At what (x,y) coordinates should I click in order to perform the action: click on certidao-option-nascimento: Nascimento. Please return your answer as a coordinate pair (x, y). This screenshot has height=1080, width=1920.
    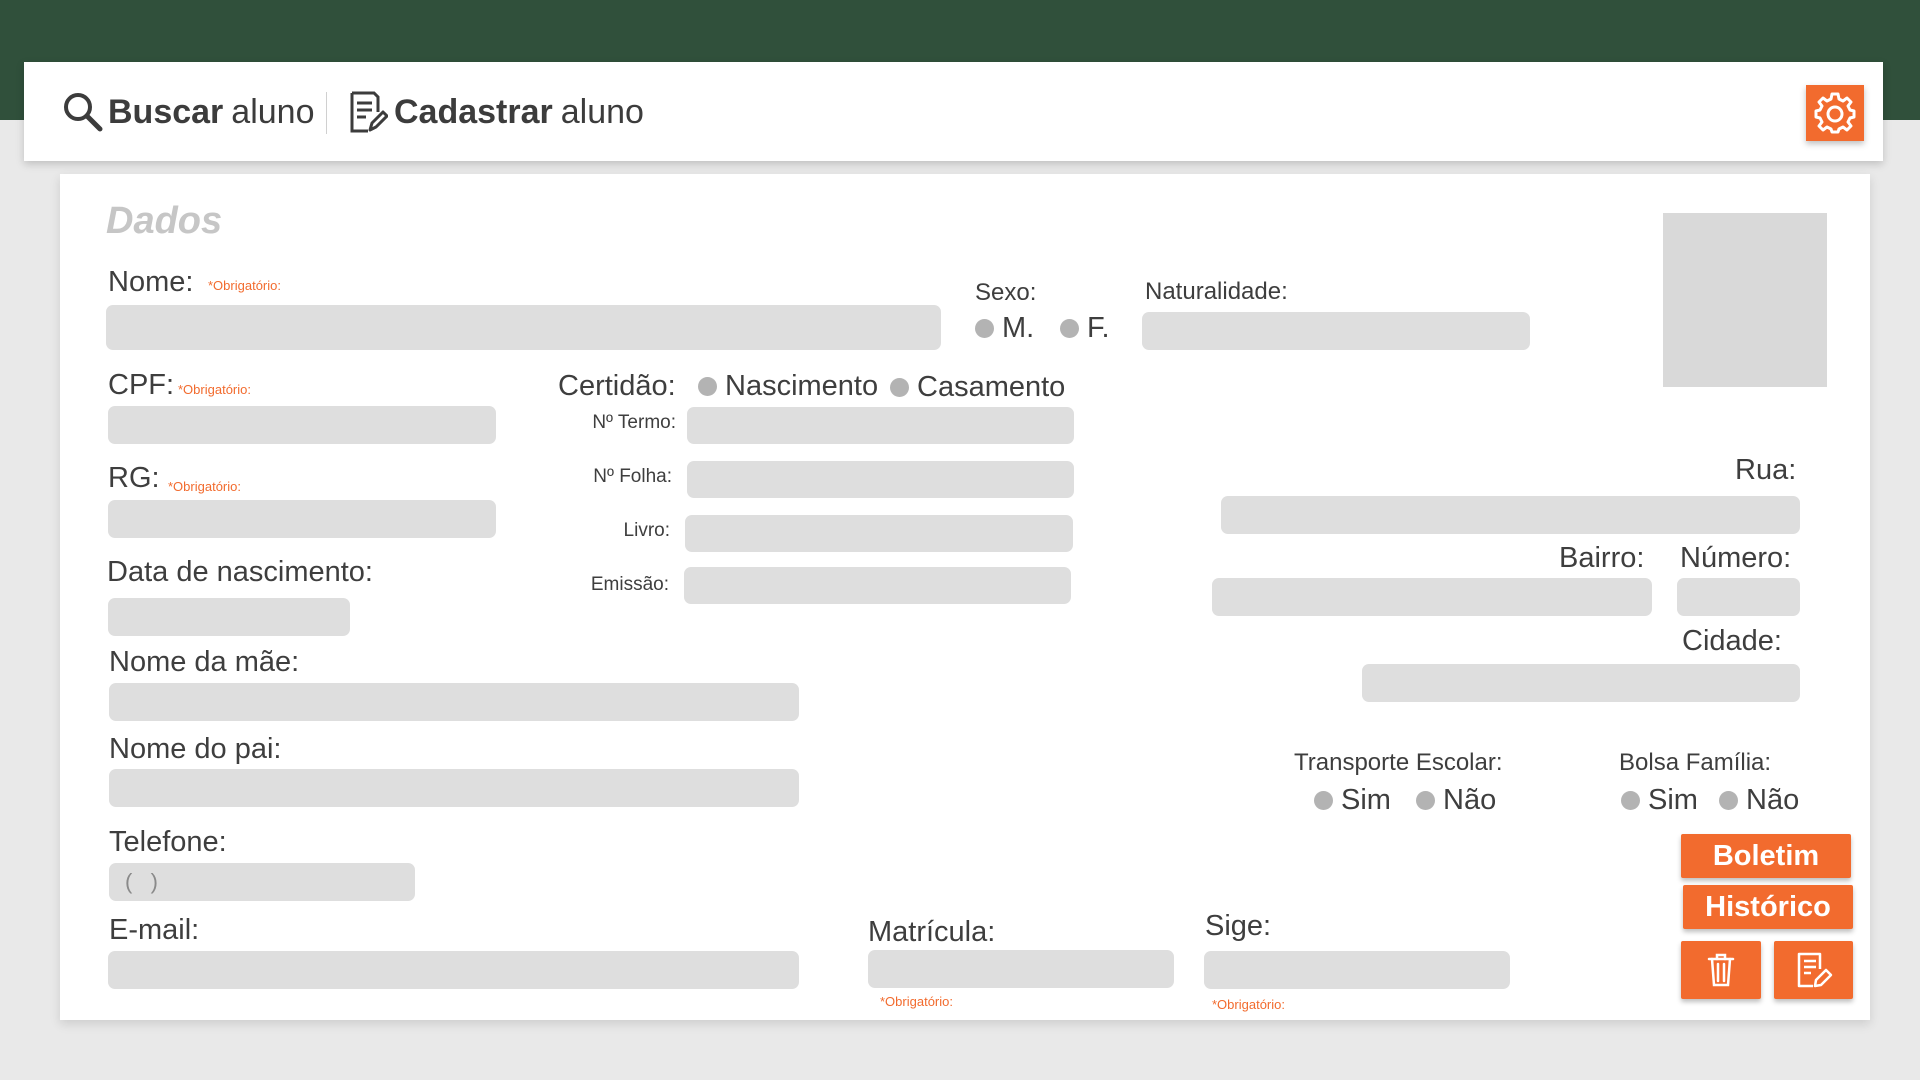
    Looking at the image, I should click on (788, 386).